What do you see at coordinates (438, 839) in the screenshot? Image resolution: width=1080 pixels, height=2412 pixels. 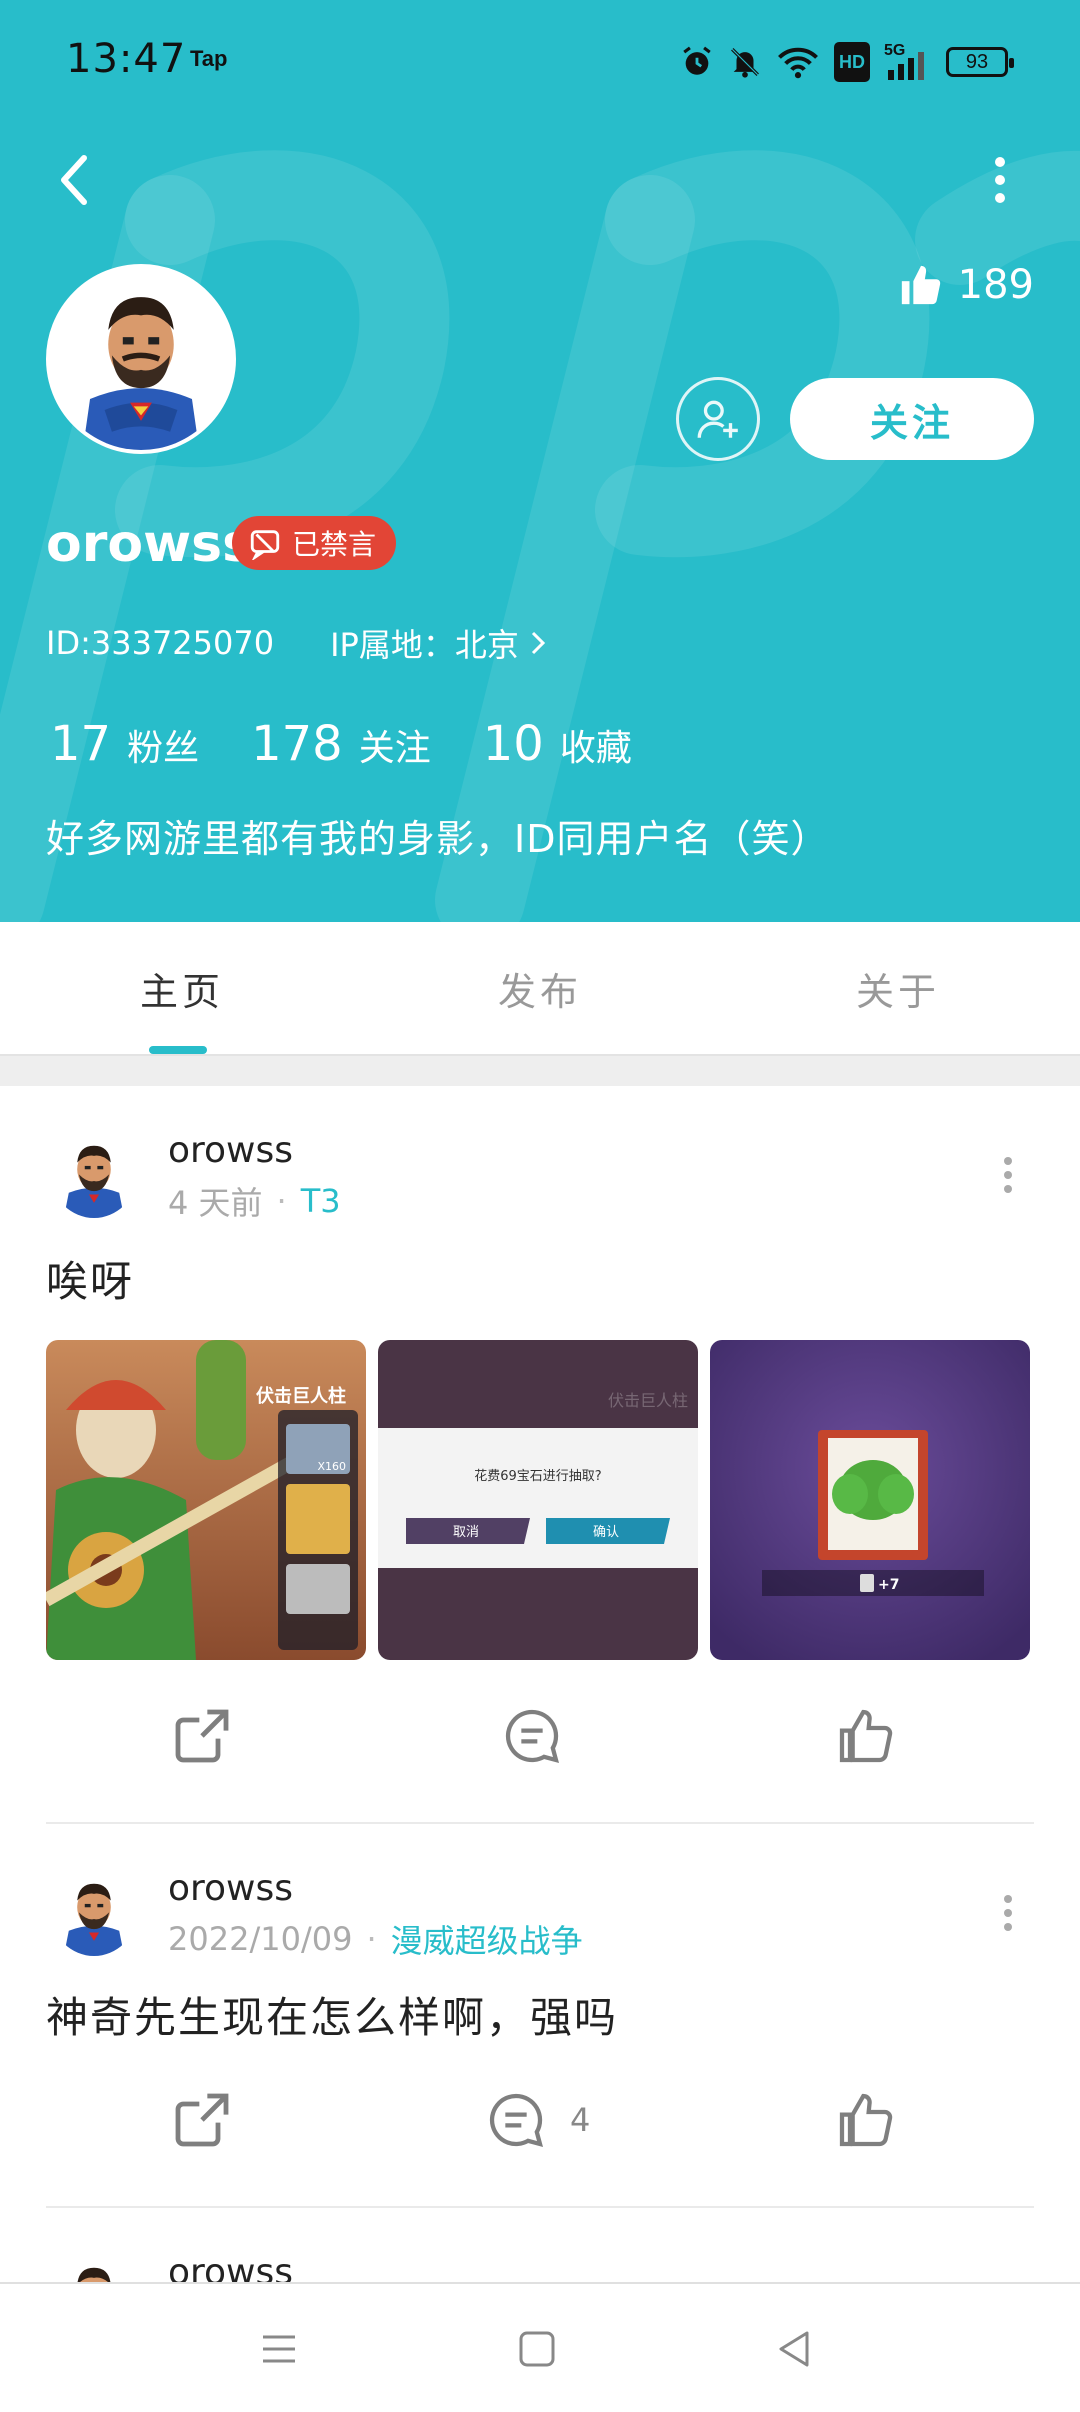 I see `profile-bio: 好多网游里都有我的身影，ID同用户名（笑）` at bounding box center [438, 839].